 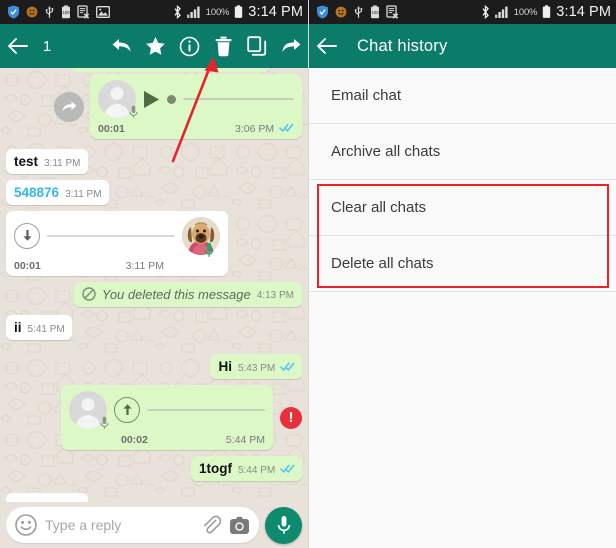 What do you see at coordinates (206, 410) in the screenshot?
I see `audio-progress-line` at bounding box center [206, 410].